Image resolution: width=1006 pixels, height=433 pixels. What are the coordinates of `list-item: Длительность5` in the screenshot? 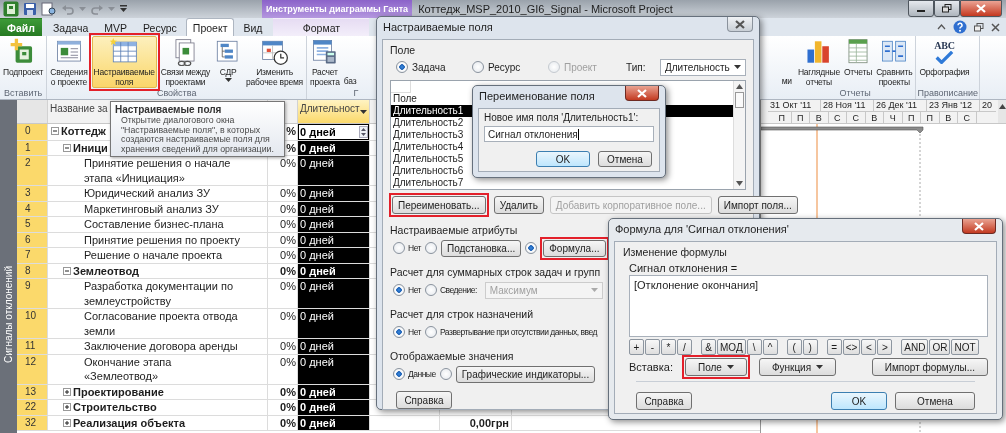 It's located at (427, 159).